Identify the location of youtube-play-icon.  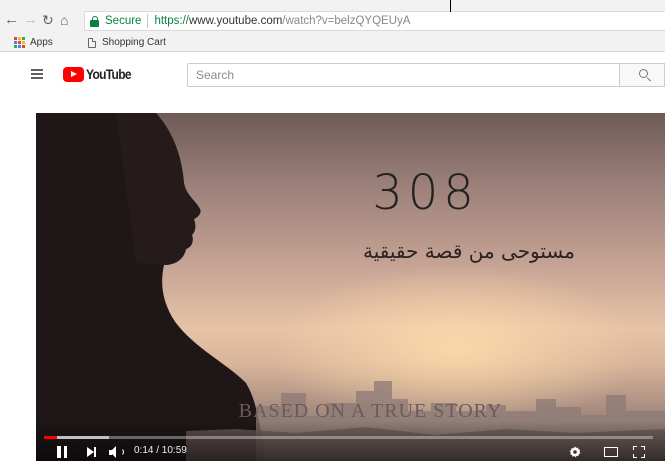
(73, 74).